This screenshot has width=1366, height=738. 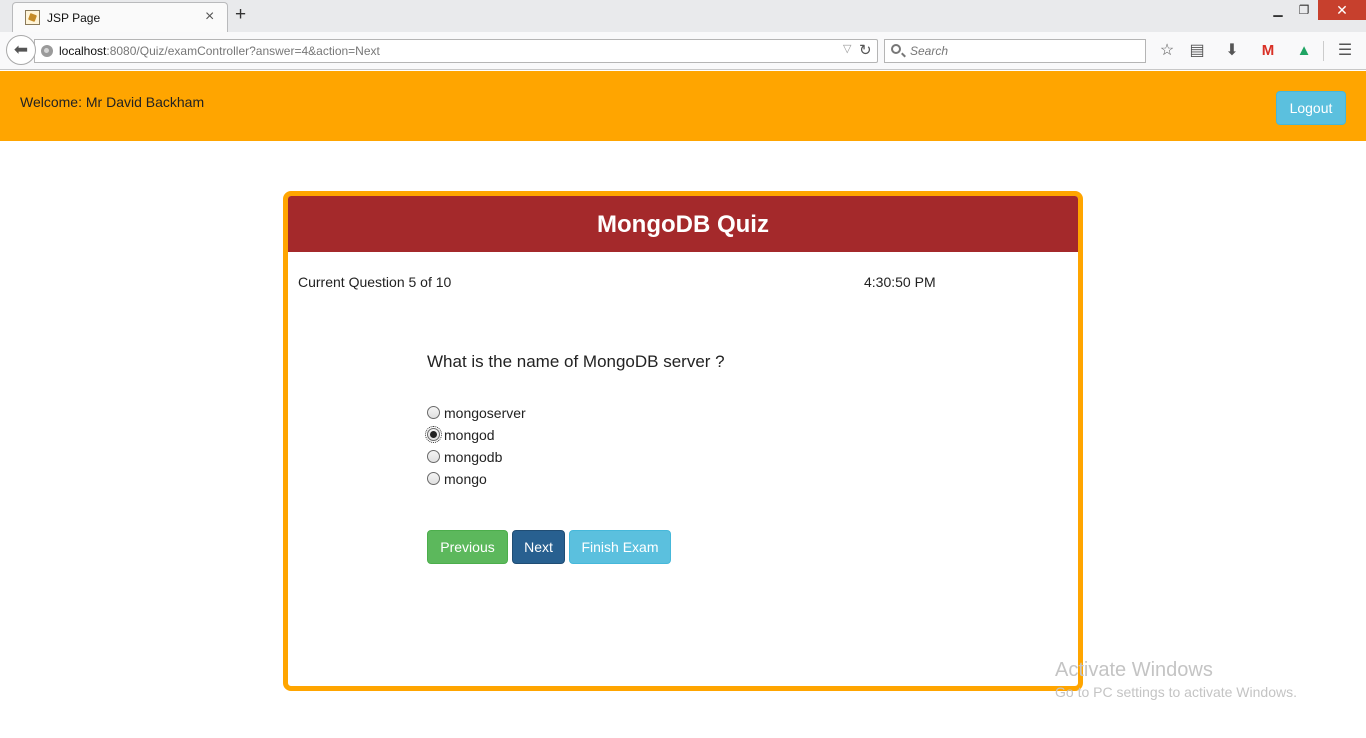 I want to click on page-favicon-icon, so click(x=32, y=17).